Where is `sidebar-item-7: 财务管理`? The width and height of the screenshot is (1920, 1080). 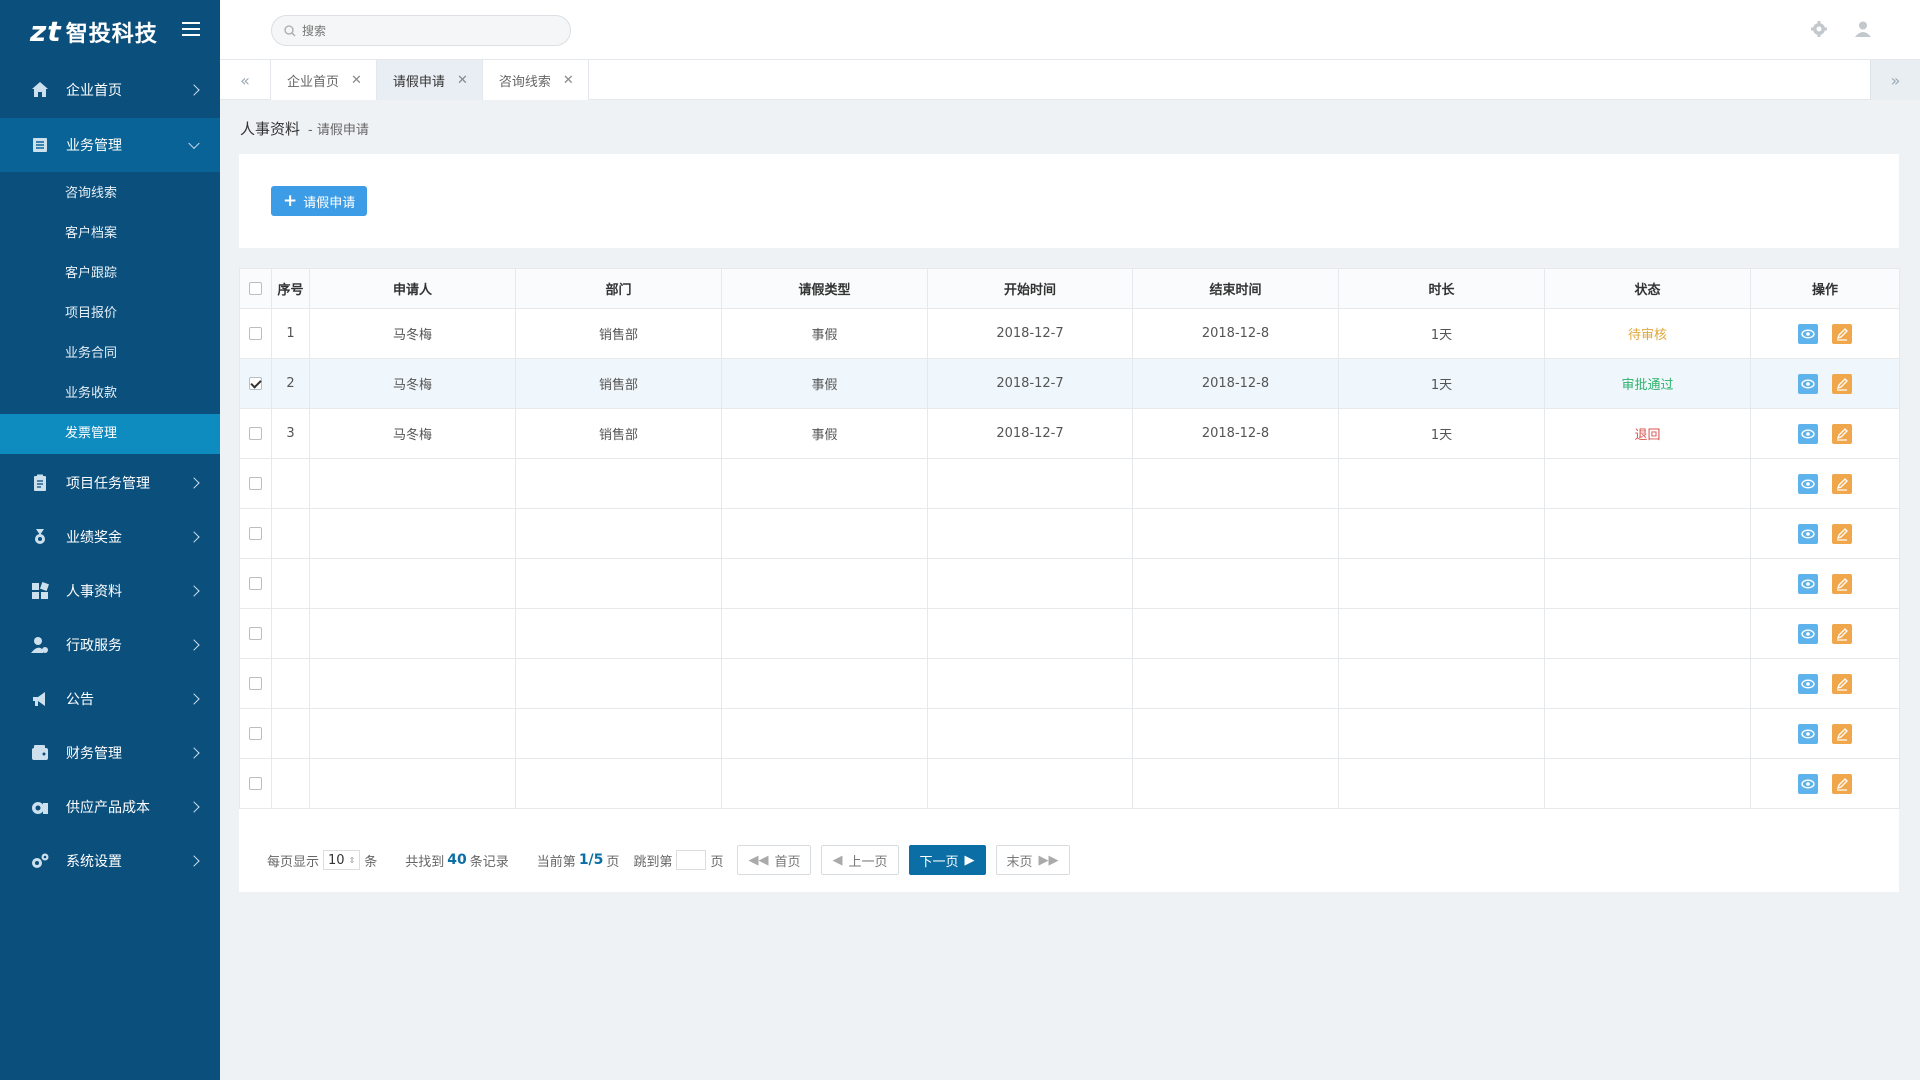 sidebar-item-7: 财务管理 is located at coordinates (110, 753).